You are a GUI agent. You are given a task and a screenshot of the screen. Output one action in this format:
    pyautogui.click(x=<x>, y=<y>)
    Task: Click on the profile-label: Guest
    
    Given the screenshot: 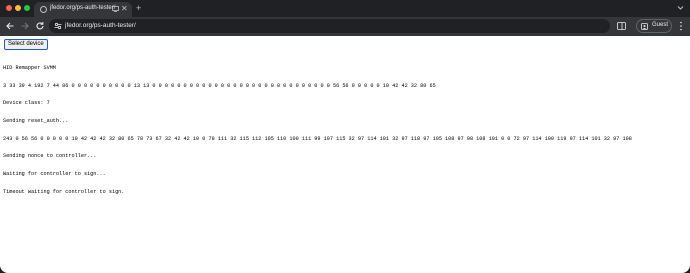 What is the action you would take?
    pyautogui.click(x=660, y=25)
    